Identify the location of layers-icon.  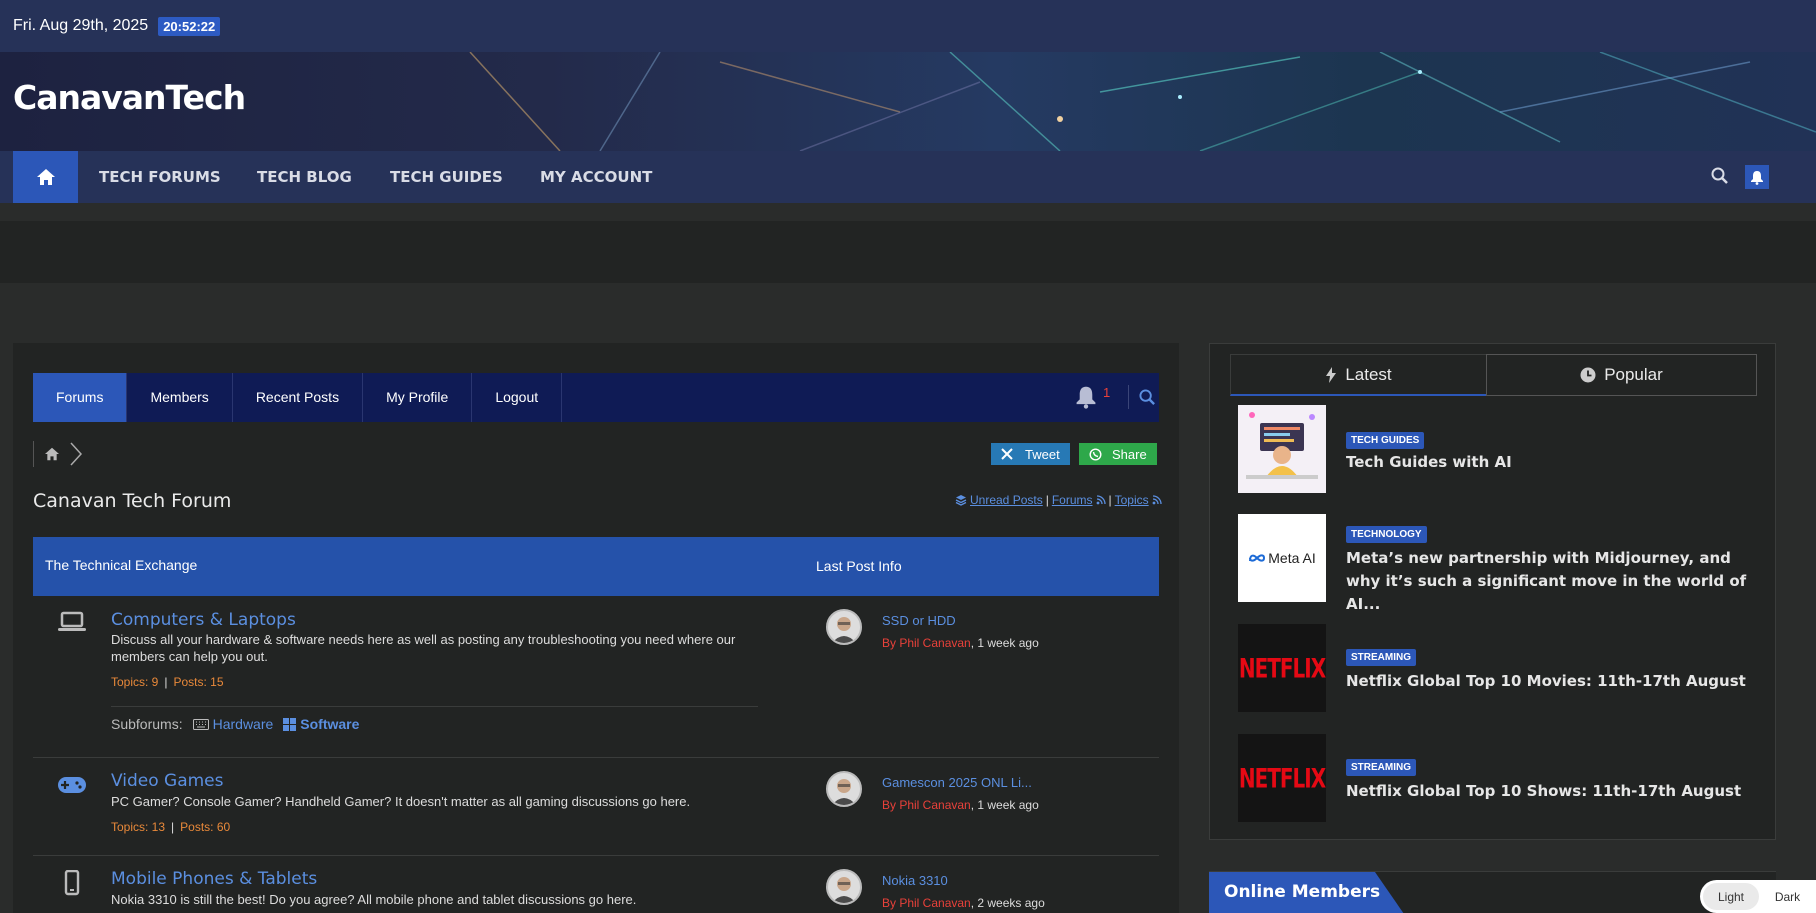
(961, 500).